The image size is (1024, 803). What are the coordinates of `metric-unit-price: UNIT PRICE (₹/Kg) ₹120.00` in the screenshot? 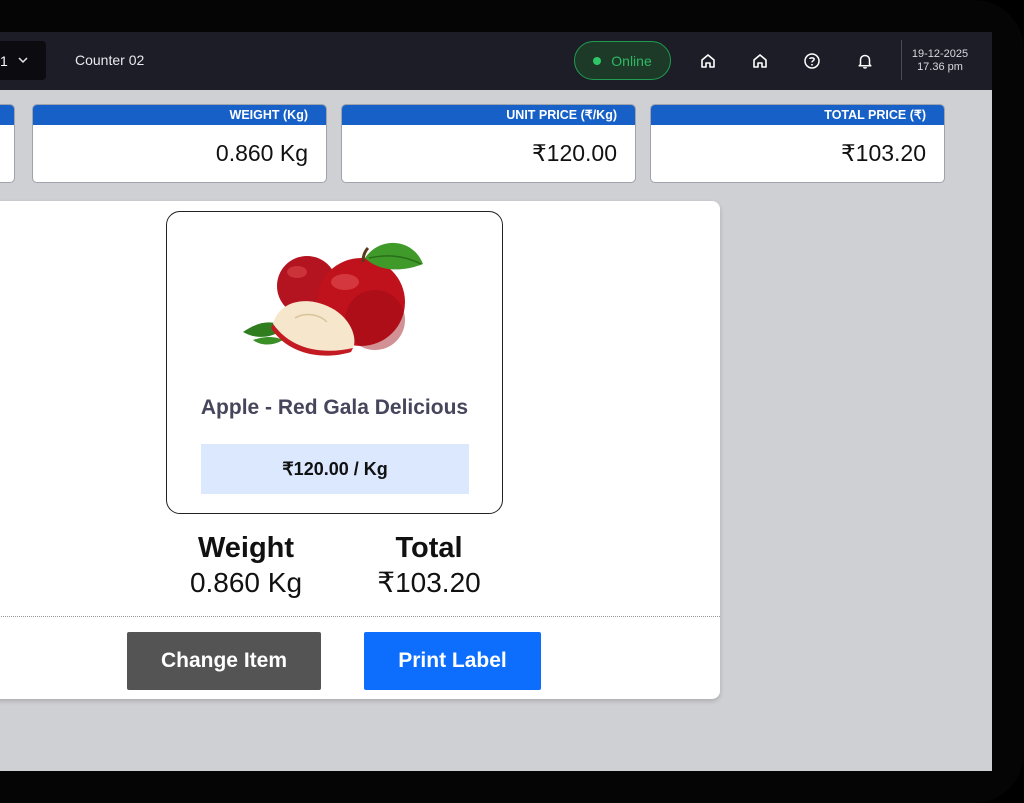 It's located at (488, 143).